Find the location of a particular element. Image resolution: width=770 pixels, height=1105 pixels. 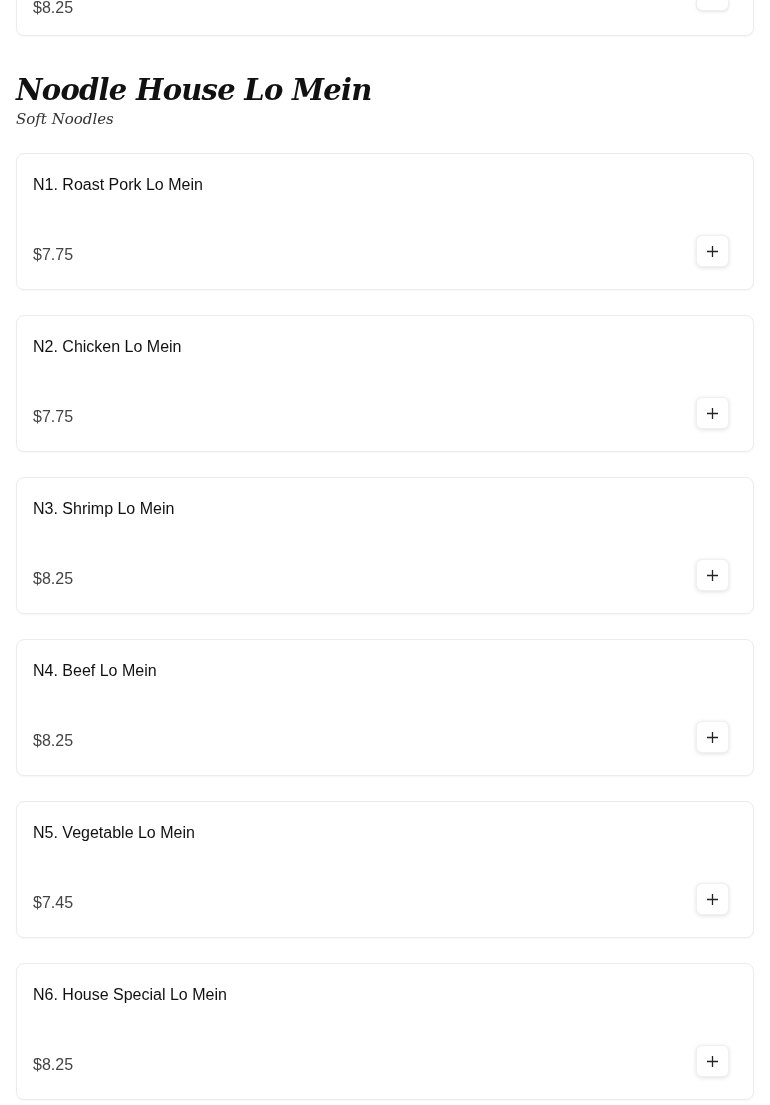

item-price: $7.45 is located at coordinates (53, 903).